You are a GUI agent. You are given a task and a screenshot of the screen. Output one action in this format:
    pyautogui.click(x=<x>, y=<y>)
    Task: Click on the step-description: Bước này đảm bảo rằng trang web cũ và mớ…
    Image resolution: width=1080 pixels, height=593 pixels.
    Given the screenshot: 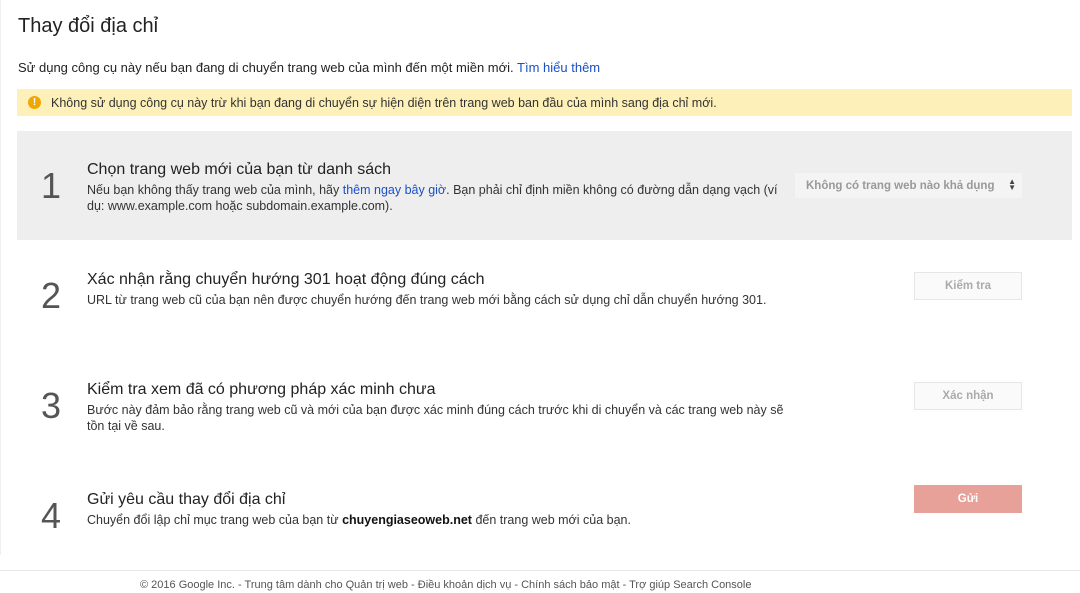 What is the action you would take?
    pyautogui.click(x=435, y=418)
    